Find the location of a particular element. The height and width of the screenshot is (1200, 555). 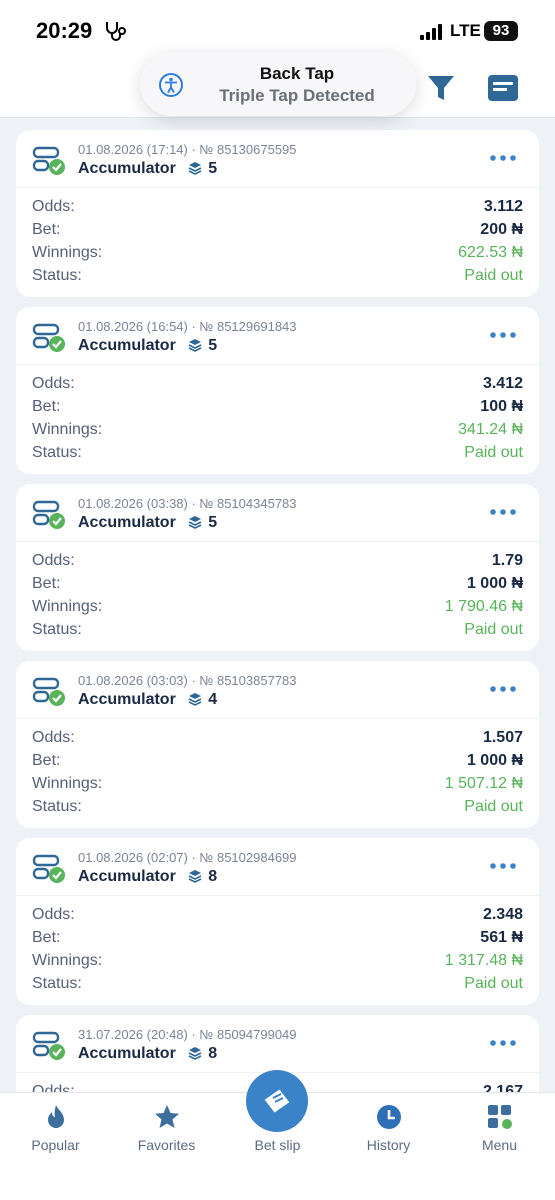

odds-row: Odds: 2.348 is located at coordinates (277, 917).